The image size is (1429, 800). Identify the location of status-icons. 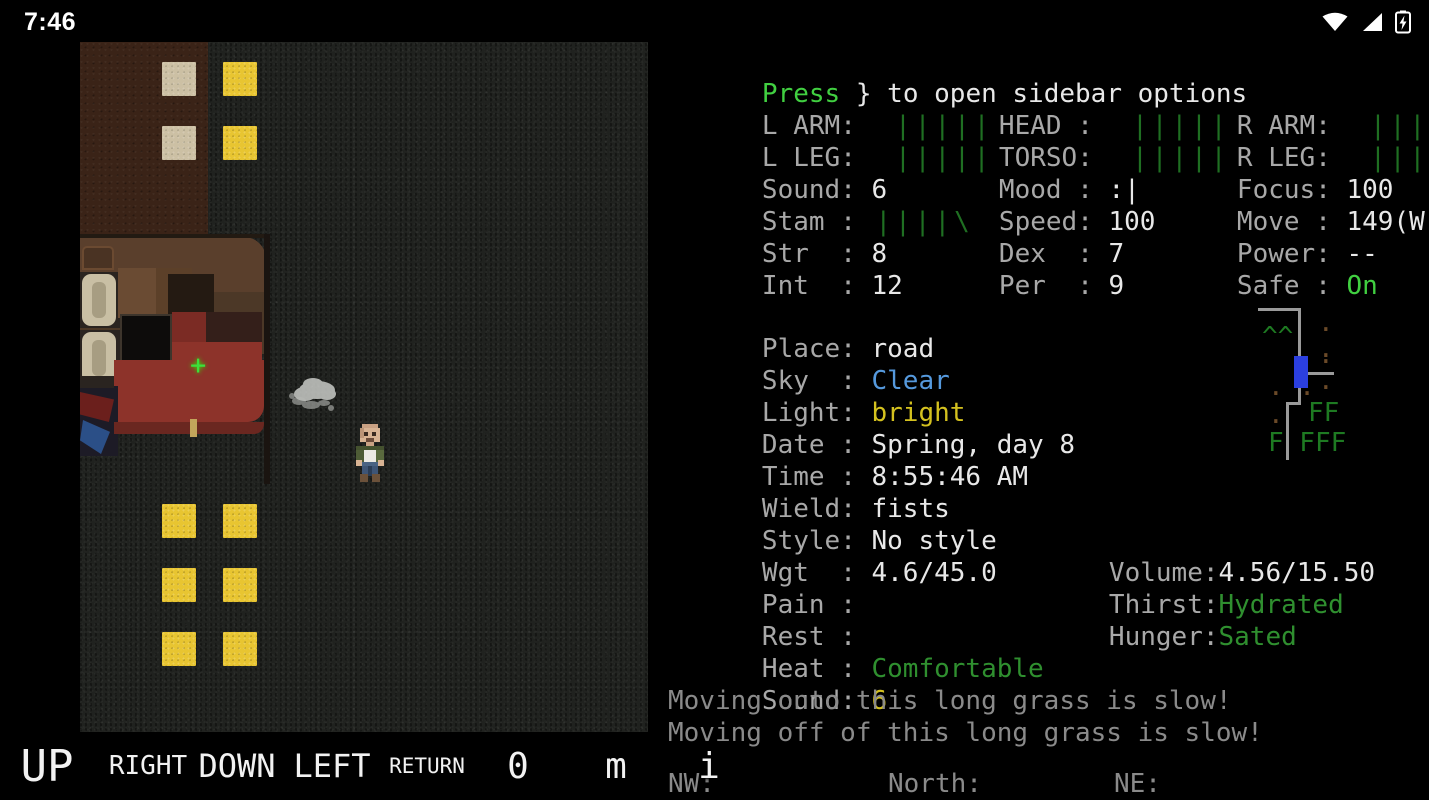
(1366, 22).